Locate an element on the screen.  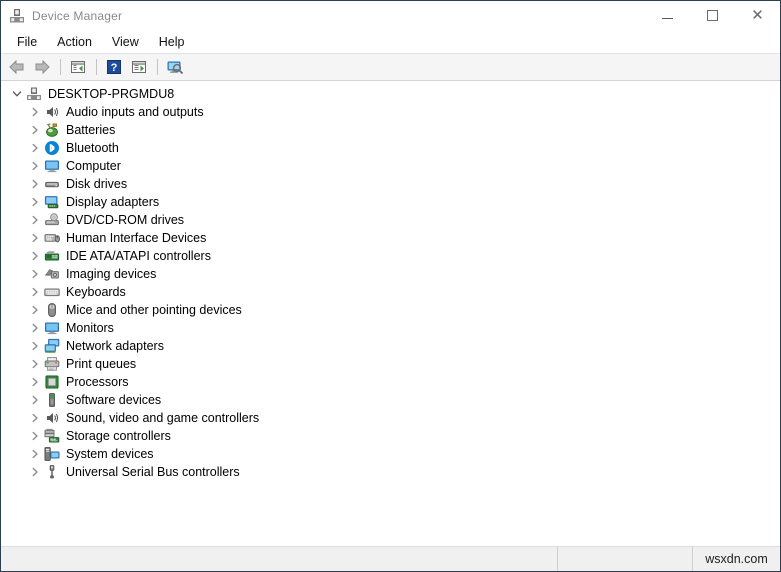
tree-item-monitors: Monitors is located at coordinates (390, 328).